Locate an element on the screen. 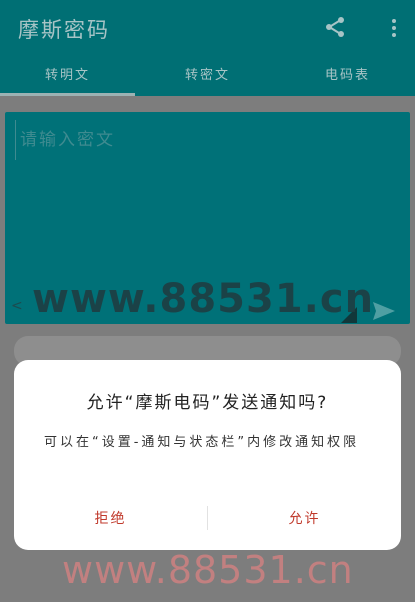 This screenshot has height=602, width=415. left-mark: < is located at coordinates (17, 306).